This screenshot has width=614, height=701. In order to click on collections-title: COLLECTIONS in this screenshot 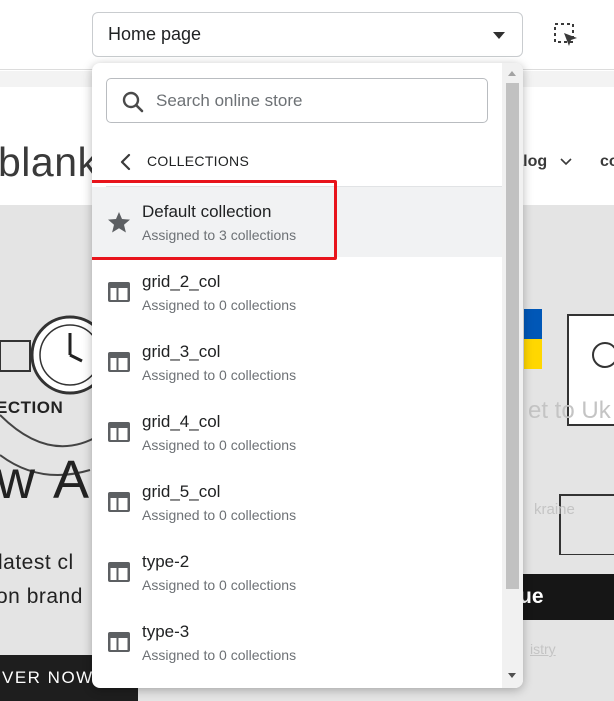, I will do `click(198, 161)`.